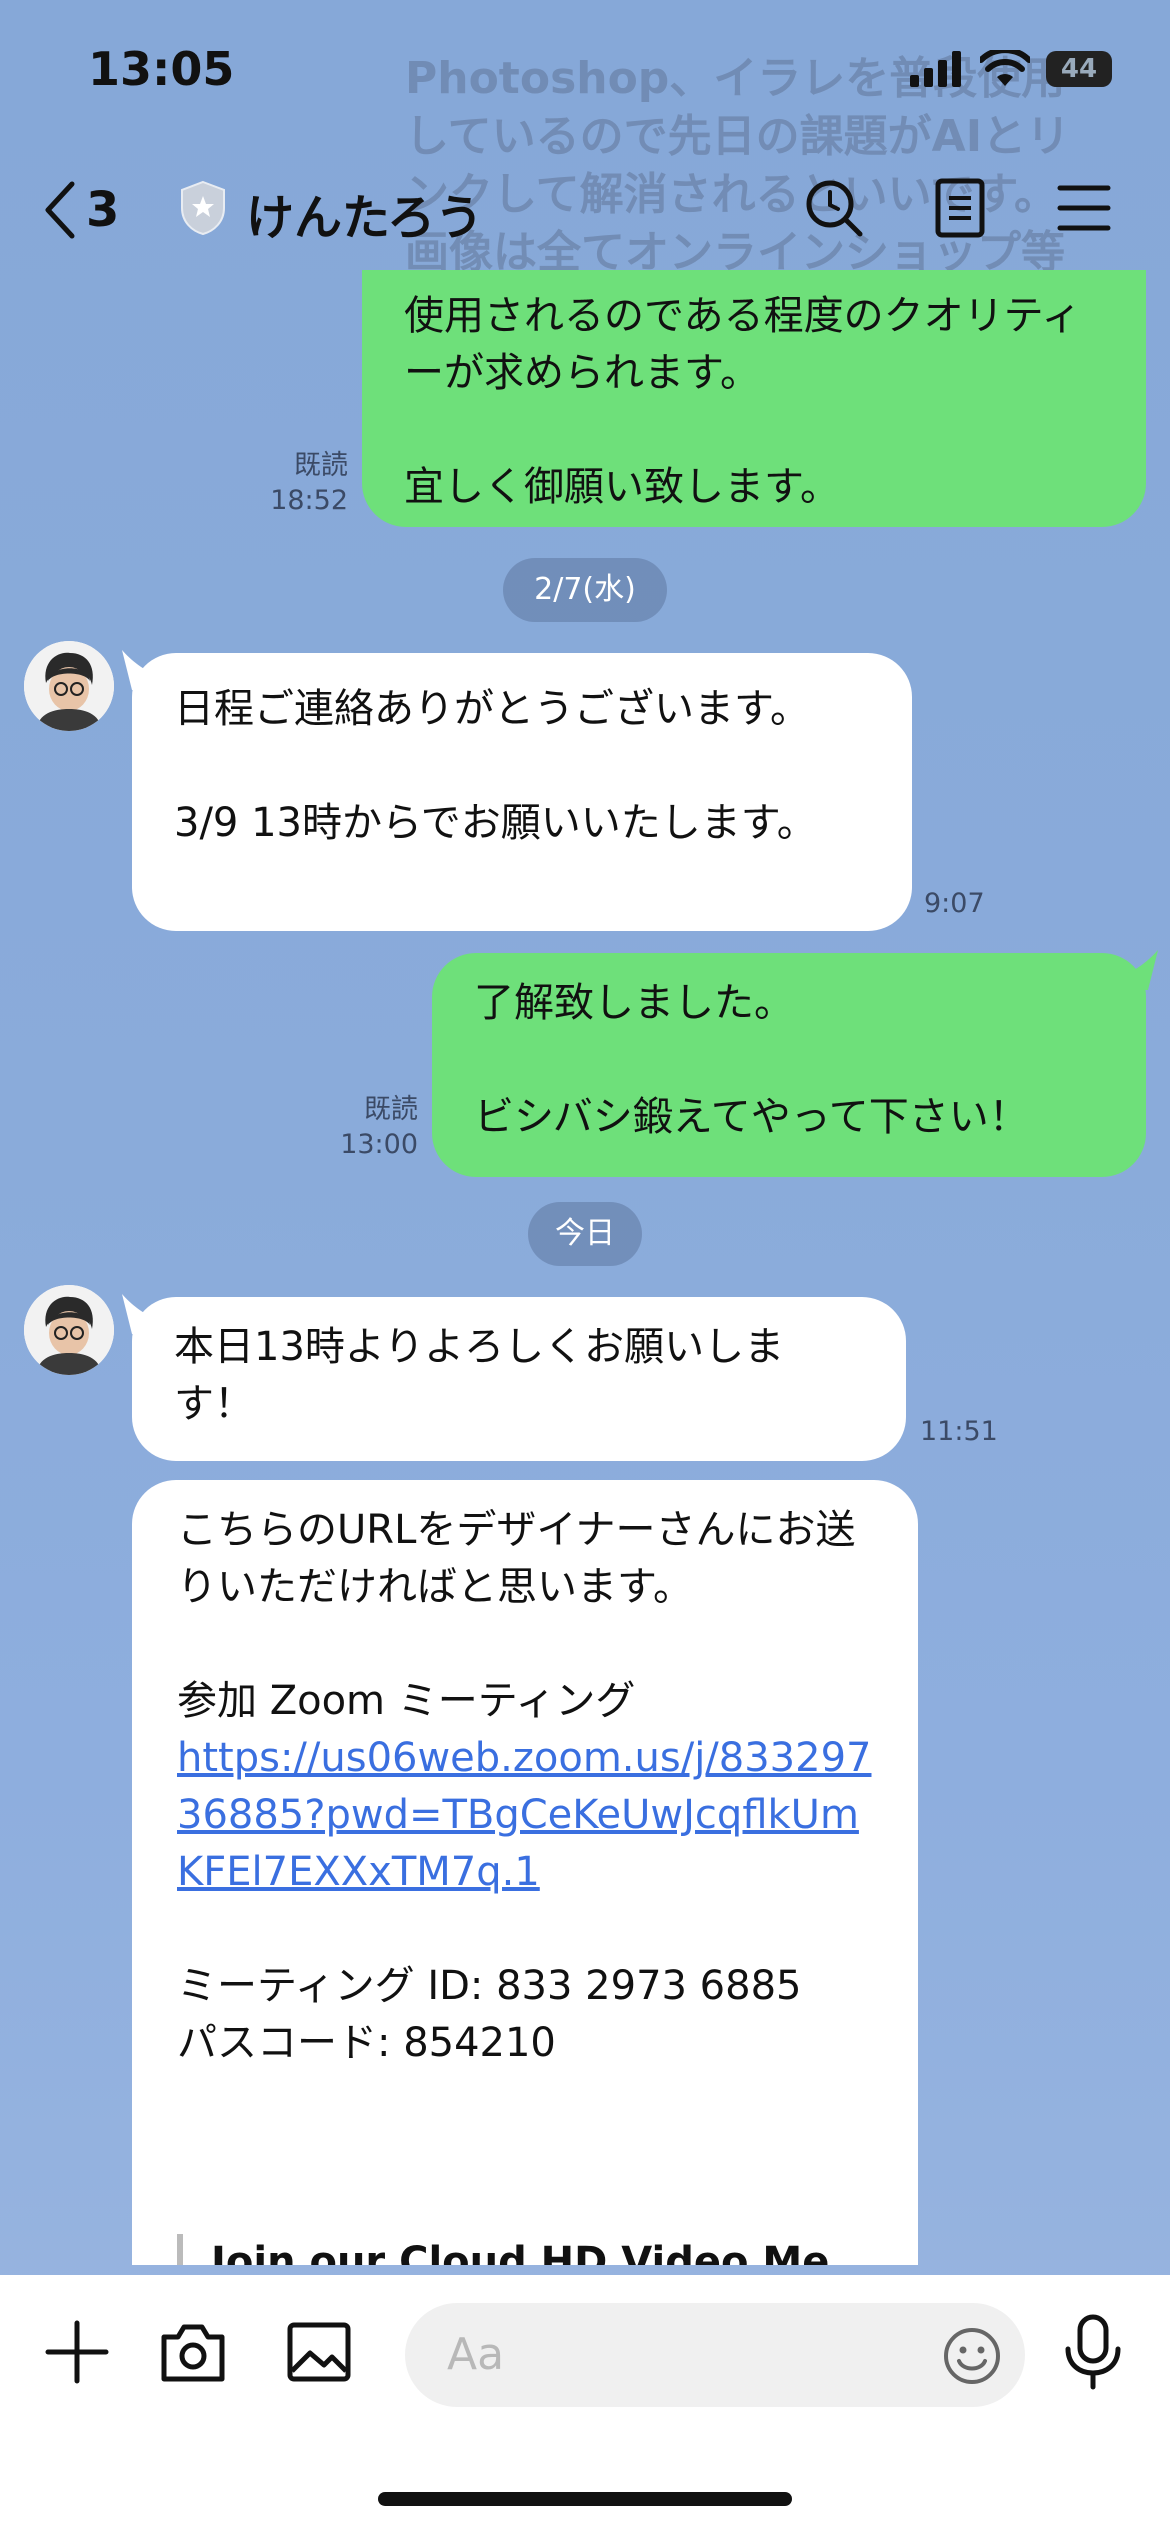 The width and height of the screenshot is (1170, 2532). Describe the element at coordinates (519, 1379) in the screenshot. I see `incoming-message: 本日13時よりよろしくお願いします！` at that location.